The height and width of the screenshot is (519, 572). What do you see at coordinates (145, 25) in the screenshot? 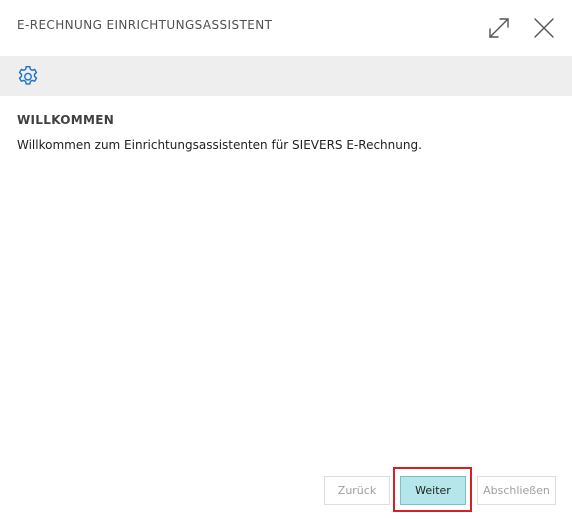
I see `dialog-title: E-RECHNUNG EINRICHTUNGSASSISTENT` at bounding box center [145, 25].